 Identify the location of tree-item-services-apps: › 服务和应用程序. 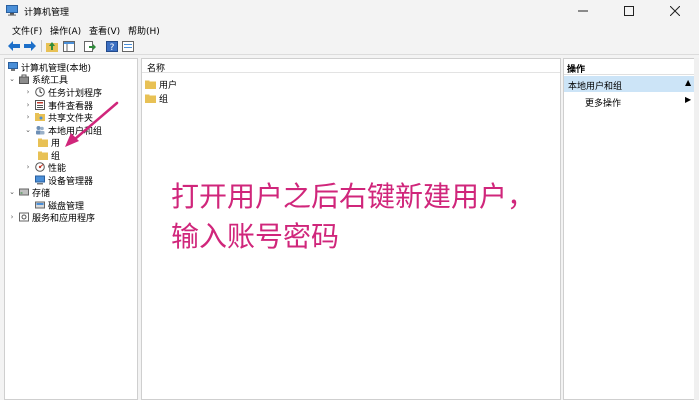
(52, 217).